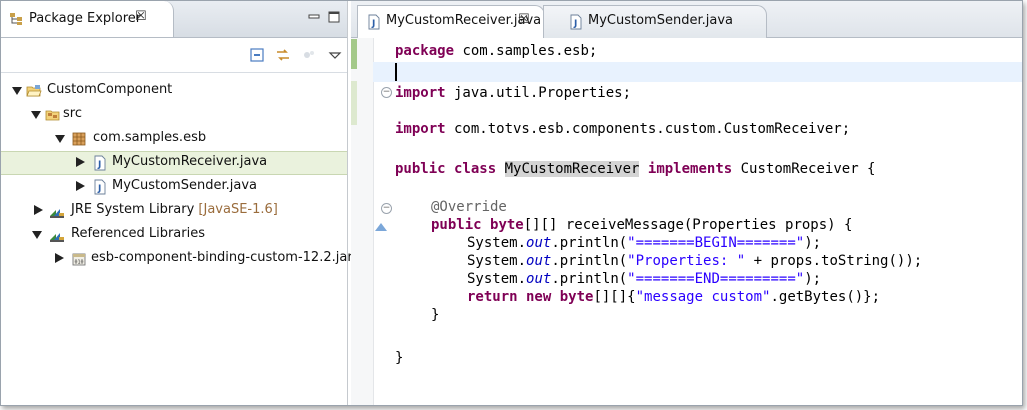 This screenshot has height=410, width=1027. Describe the element at coordinates (446, 169) in the screenshot. I see `keyword: public class` at that location.